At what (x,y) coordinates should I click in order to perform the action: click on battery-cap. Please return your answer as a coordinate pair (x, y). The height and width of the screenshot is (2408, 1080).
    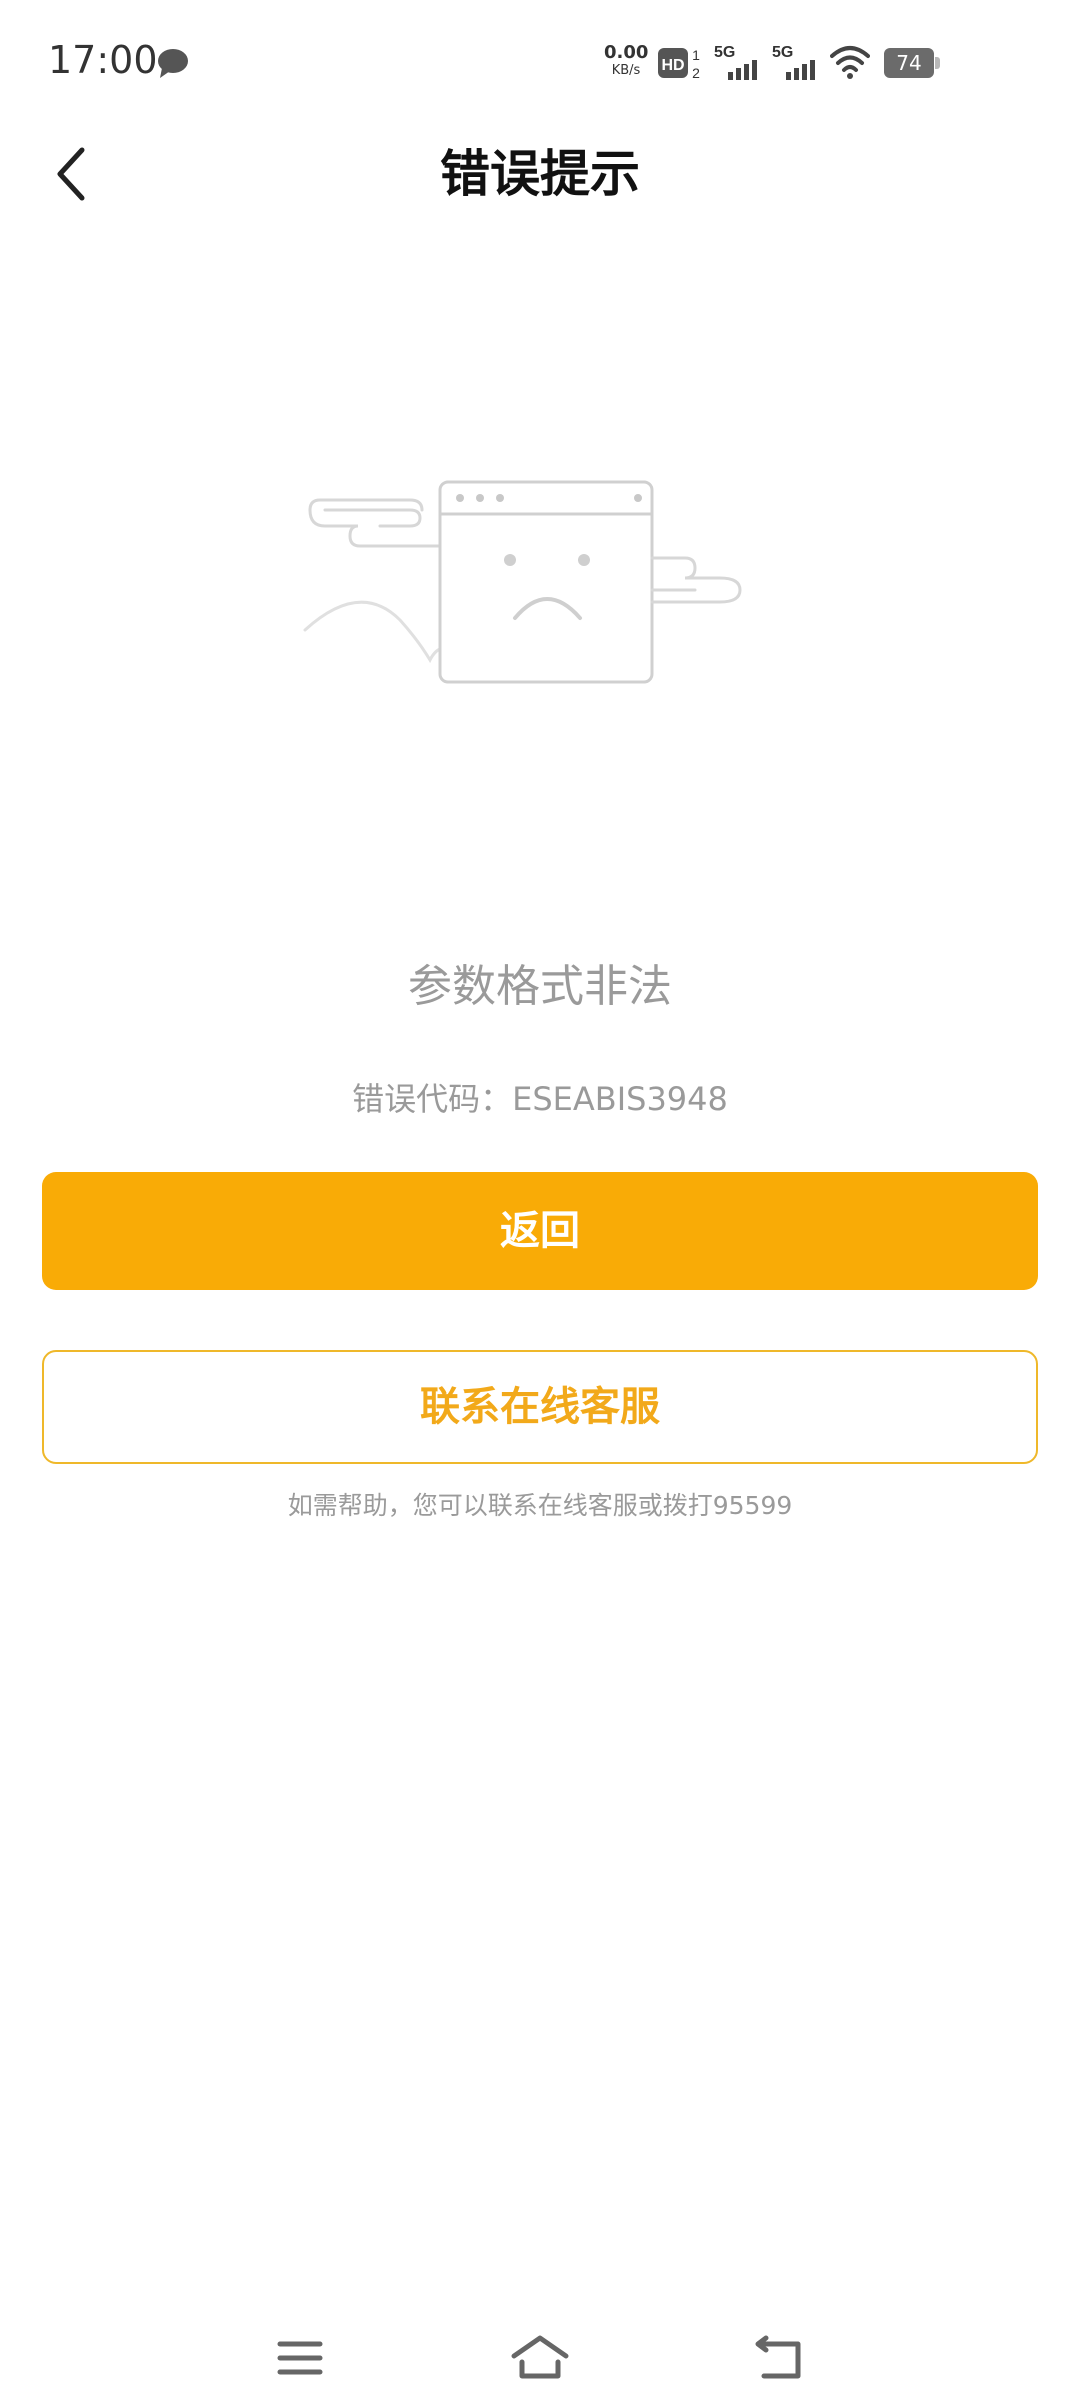
    Looking at the image, I should click on (937, 63).